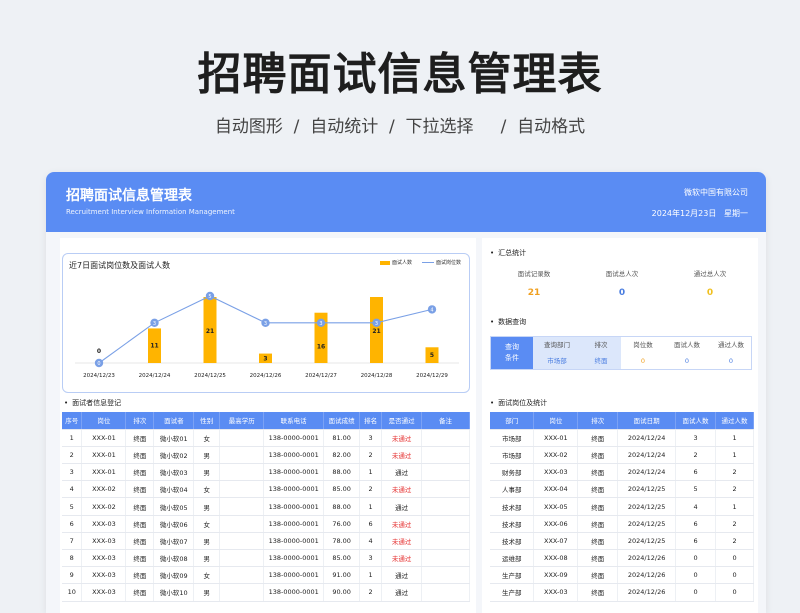  What do you see at coordinates (342, 575) in the screenshot?
I see `table-cell: 91.00` at bounding box center [342, 575].